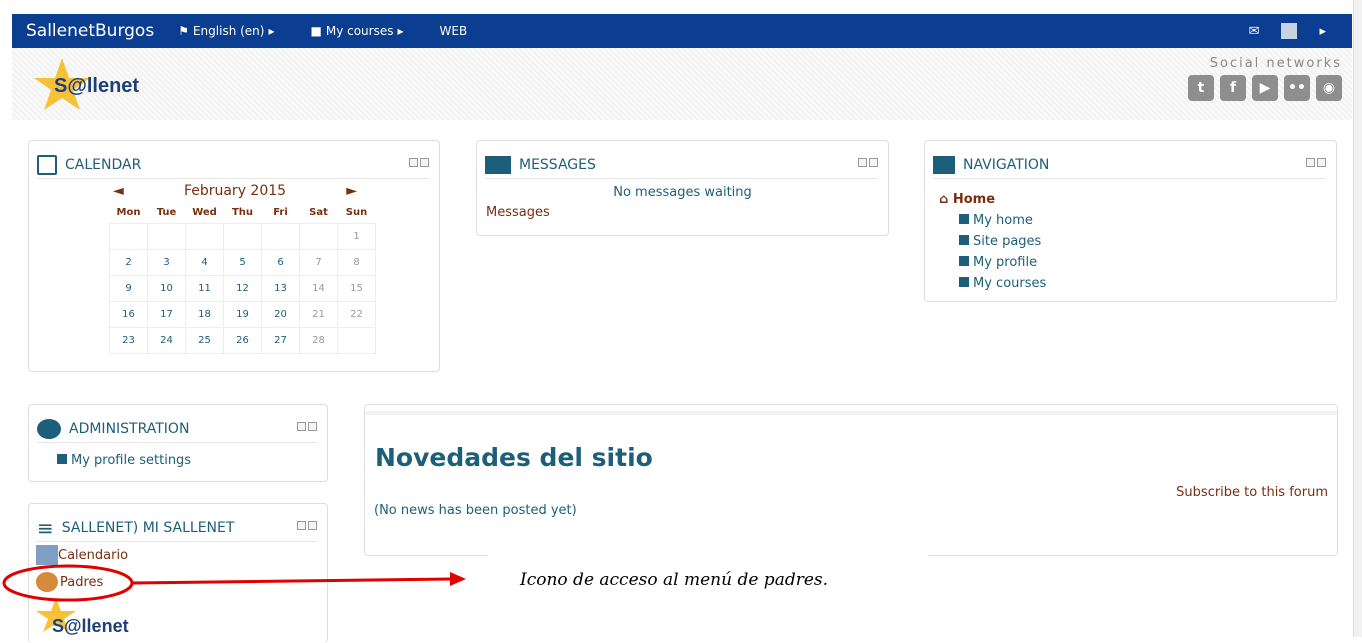 The width and height of the screenshot is (1362, 643). Describe the element at coordinates (128, 314) in the screenshot. I see `calendar-day: 16` at that location.